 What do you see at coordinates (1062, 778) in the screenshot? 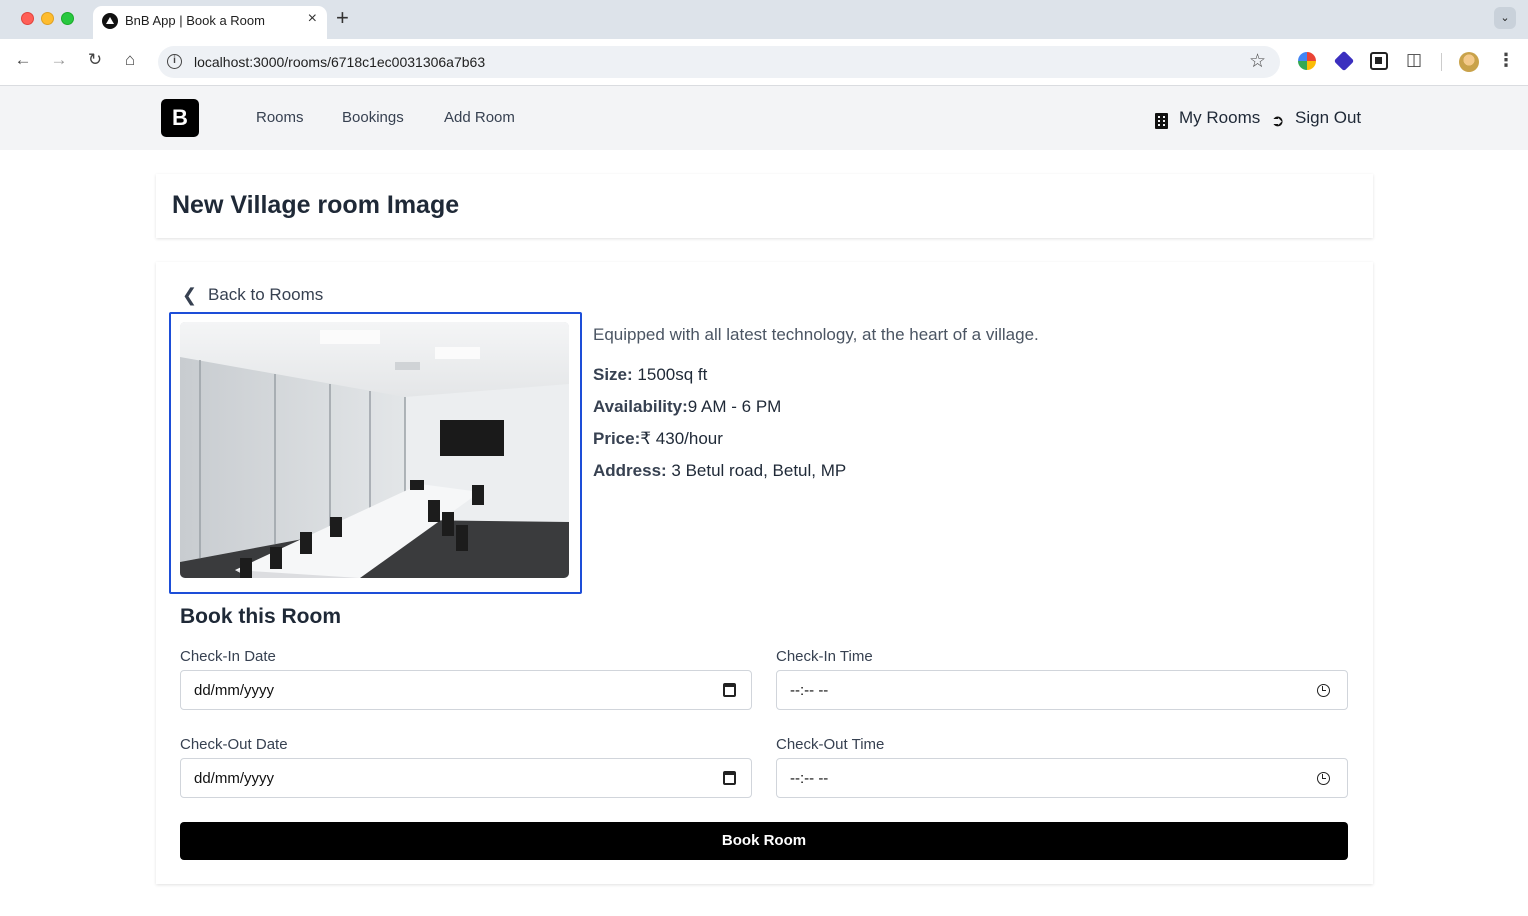
I see `check-out-time-input: --:-- --` at bounding box center [1062, 778].